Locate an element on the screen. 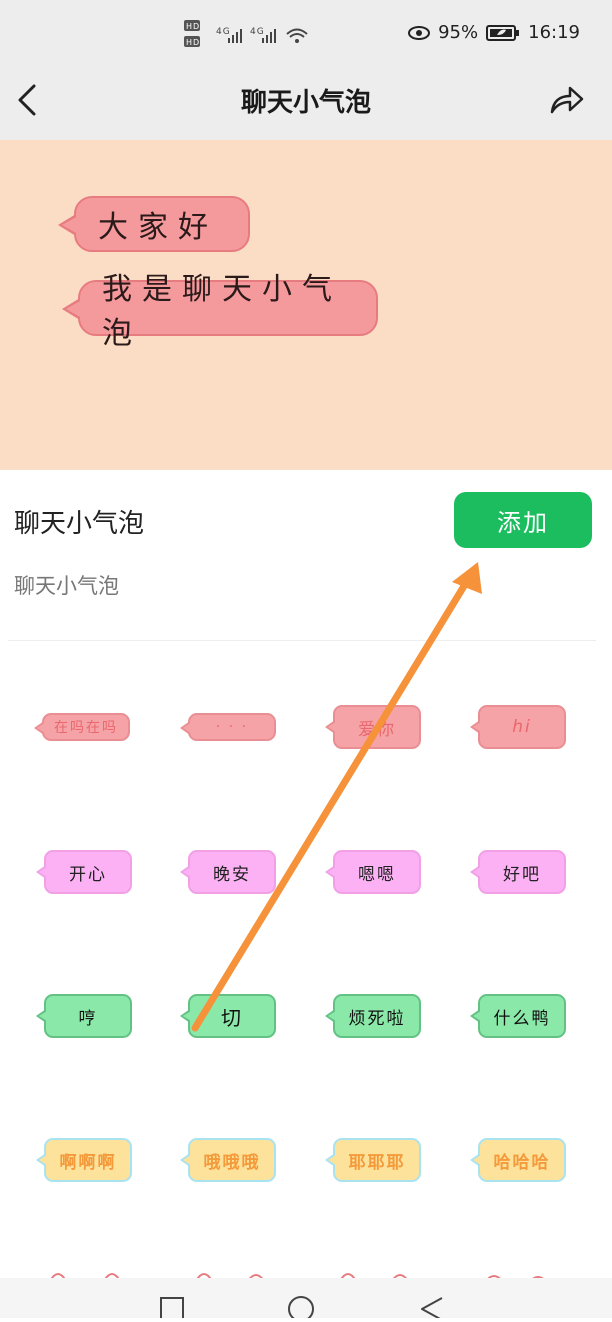 The width and height of the screenshot is (612, 1322). preview-bubble: 我是聊天小气泡 is located at coordinates (220, 311).